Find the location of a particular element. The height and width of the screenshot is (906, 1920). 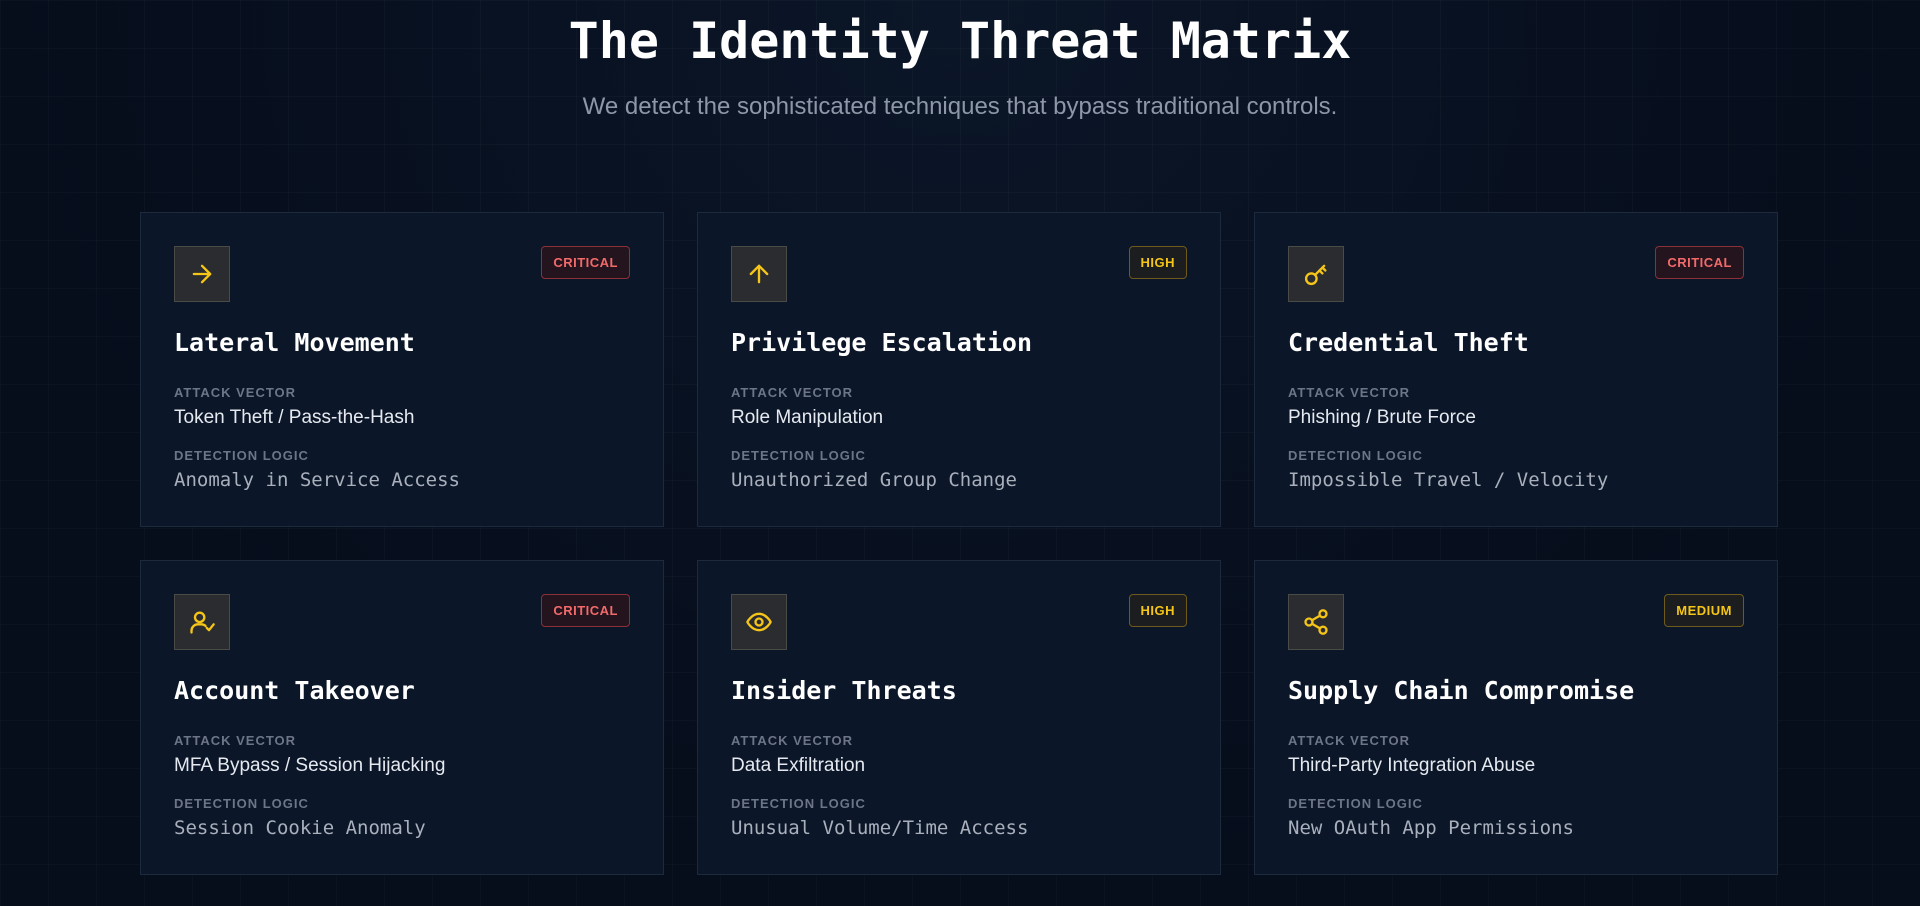

user-check-icon is located at coordinates (202, 622).